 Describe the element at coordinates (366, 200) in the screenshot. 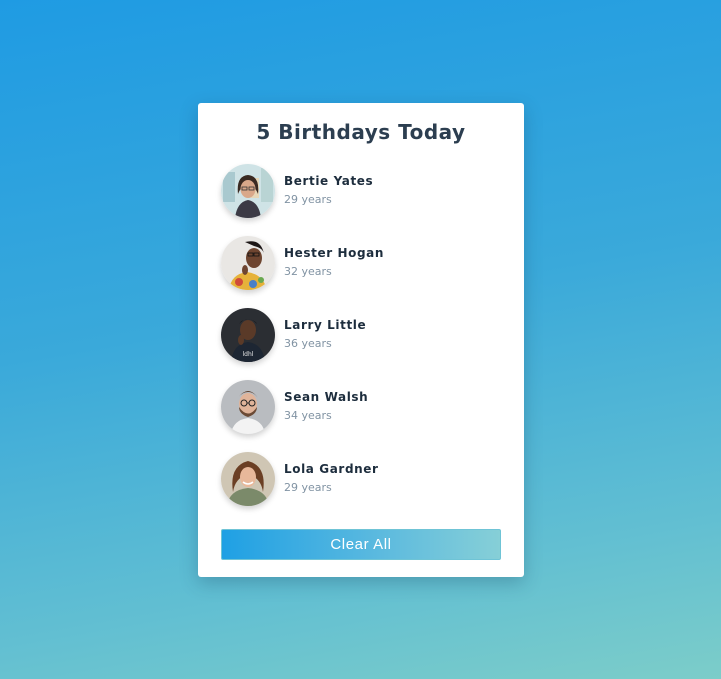

I see `list-item: Bertie Yates 29 years` at that location.